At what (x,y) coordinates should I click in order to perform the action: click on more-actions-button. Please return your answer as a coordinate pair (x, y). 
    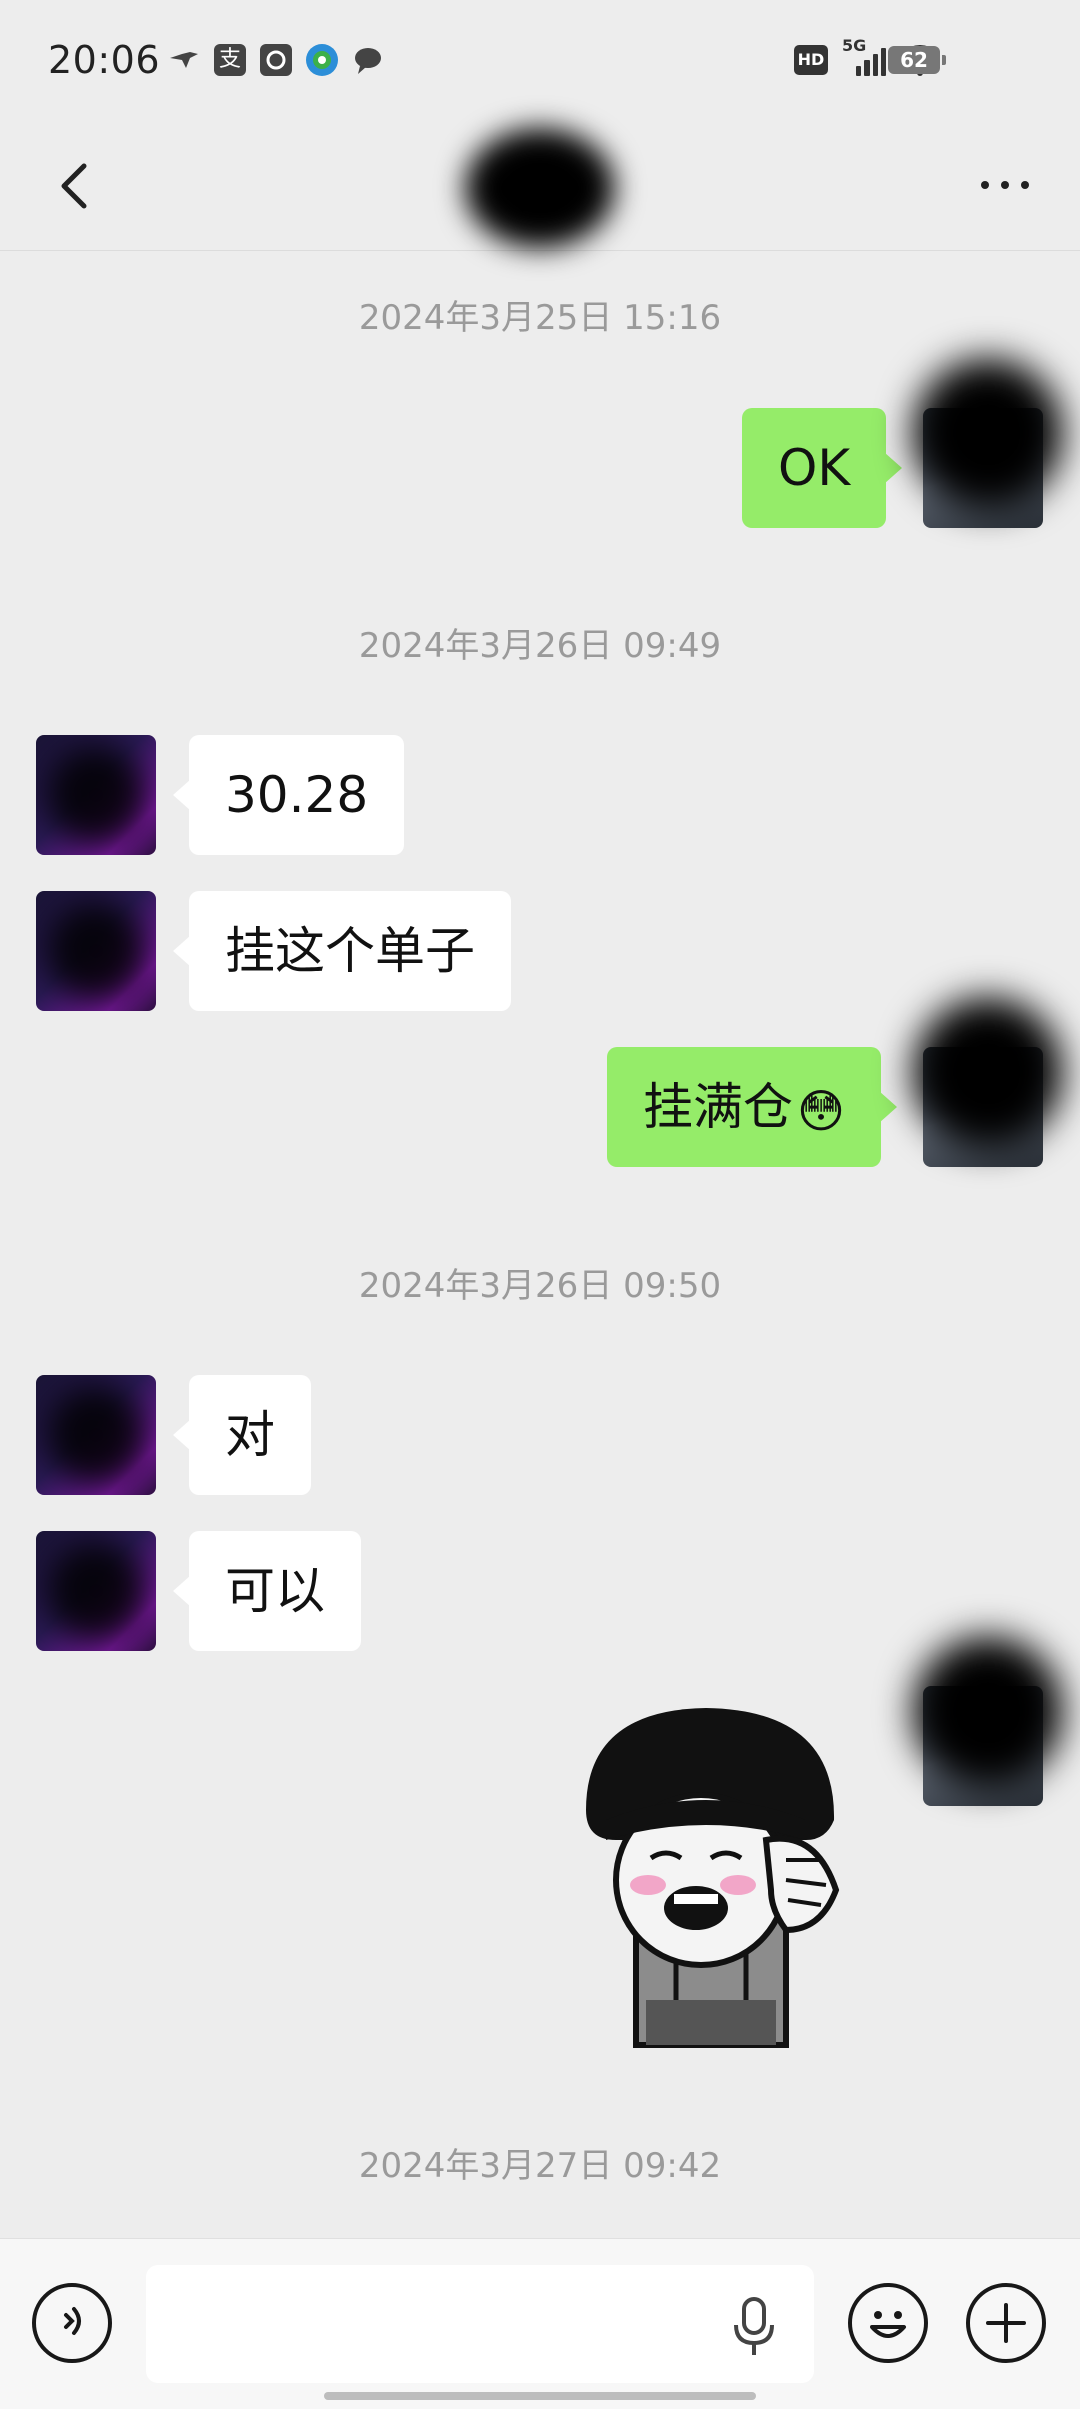
    Looking at the image, I should click on (1006, 2323).